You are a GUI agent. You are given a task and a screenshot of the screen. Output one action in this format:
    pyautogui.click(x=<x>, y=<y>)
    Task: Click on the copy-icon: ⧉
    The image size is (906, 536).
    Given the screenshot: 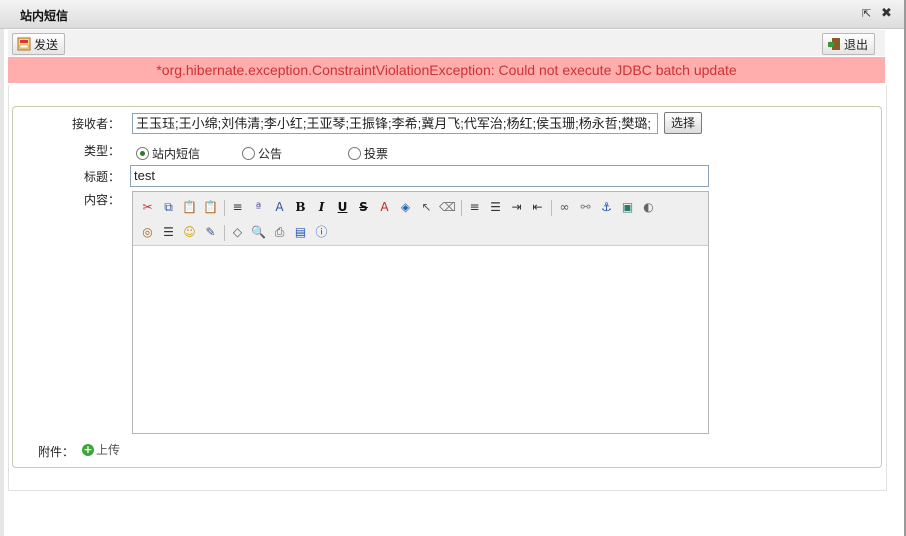 What is the action you would take?
    pyautogui.click(x=168, y=207)
    